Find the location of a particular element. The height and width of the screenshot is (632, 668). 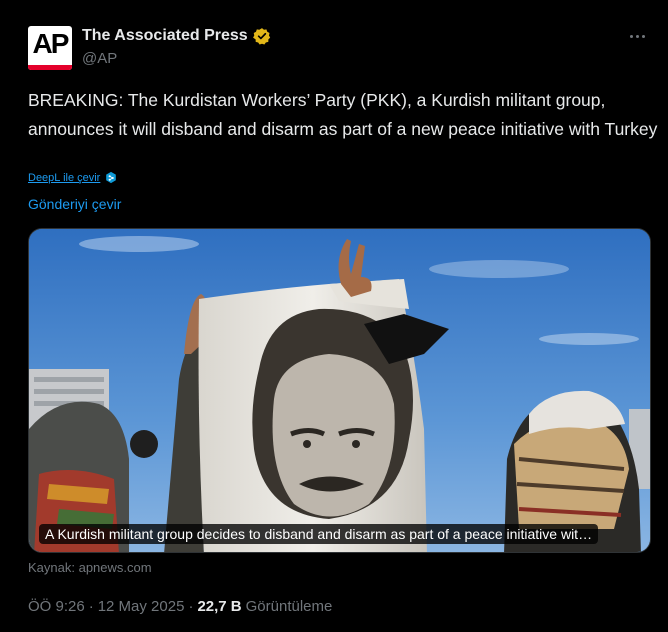

author-name-row: The Associated Press is located at coordinates (176, 36).